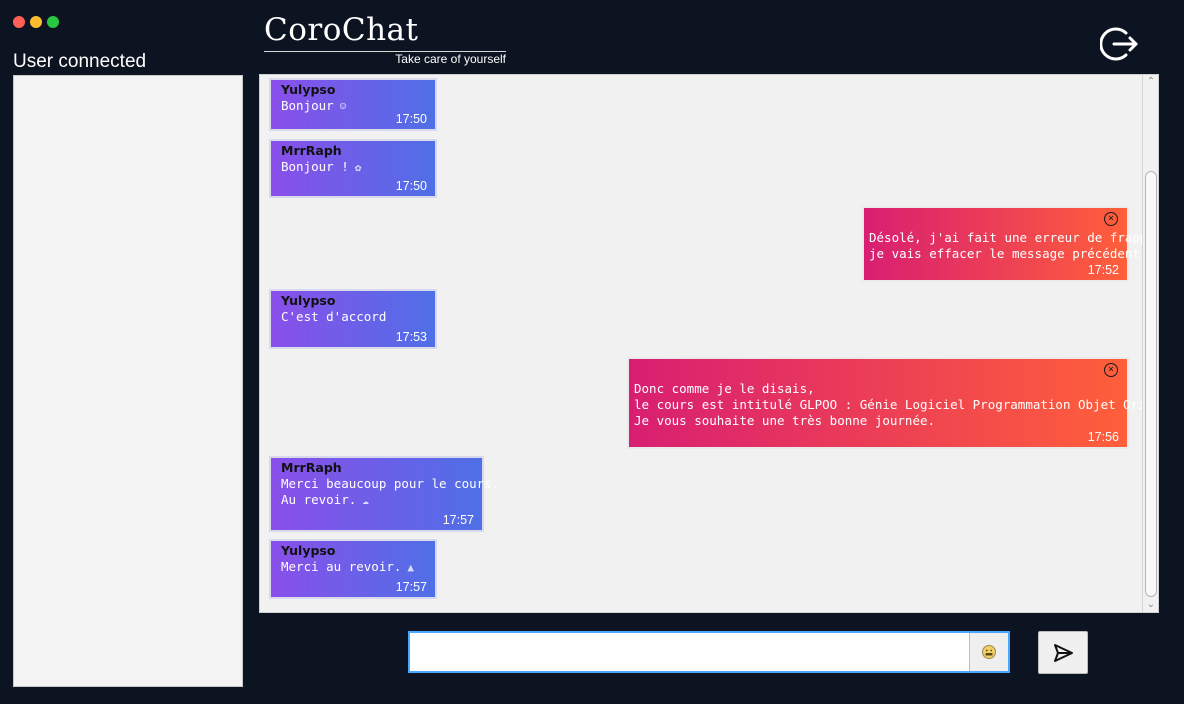  Describe the element at coordinates (1103, 437) in the screenshot. I see `message-time: 17:56` at that location.